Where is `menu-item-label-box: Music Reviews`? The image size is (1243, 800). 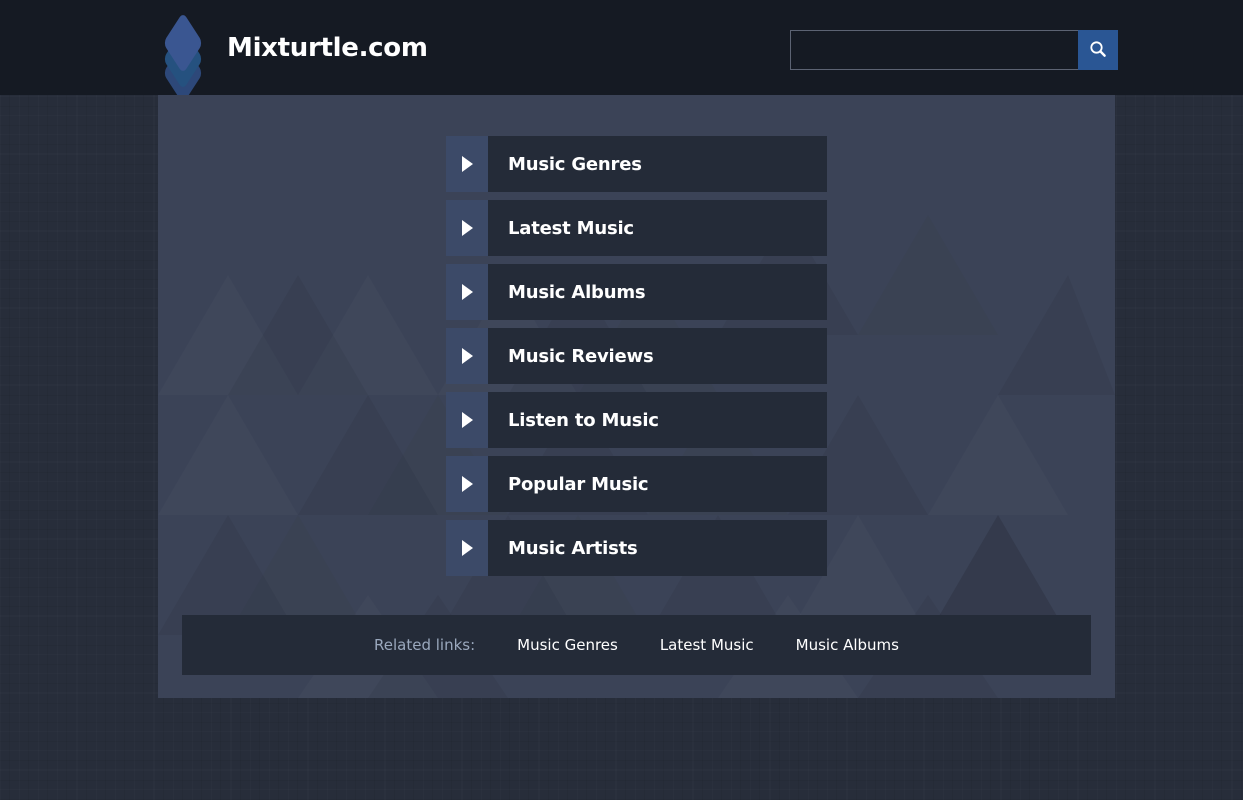
menu-item-label-box: Music Reviews is located at coordinates (657, 356).